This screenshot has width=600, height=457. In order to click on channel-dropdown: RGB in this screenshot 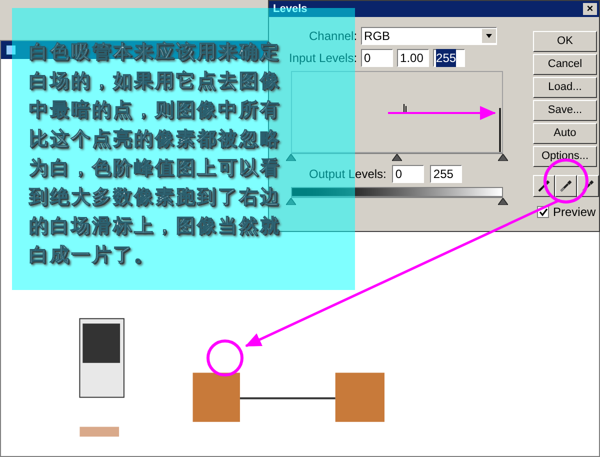, I will do `click(429, 36)`.